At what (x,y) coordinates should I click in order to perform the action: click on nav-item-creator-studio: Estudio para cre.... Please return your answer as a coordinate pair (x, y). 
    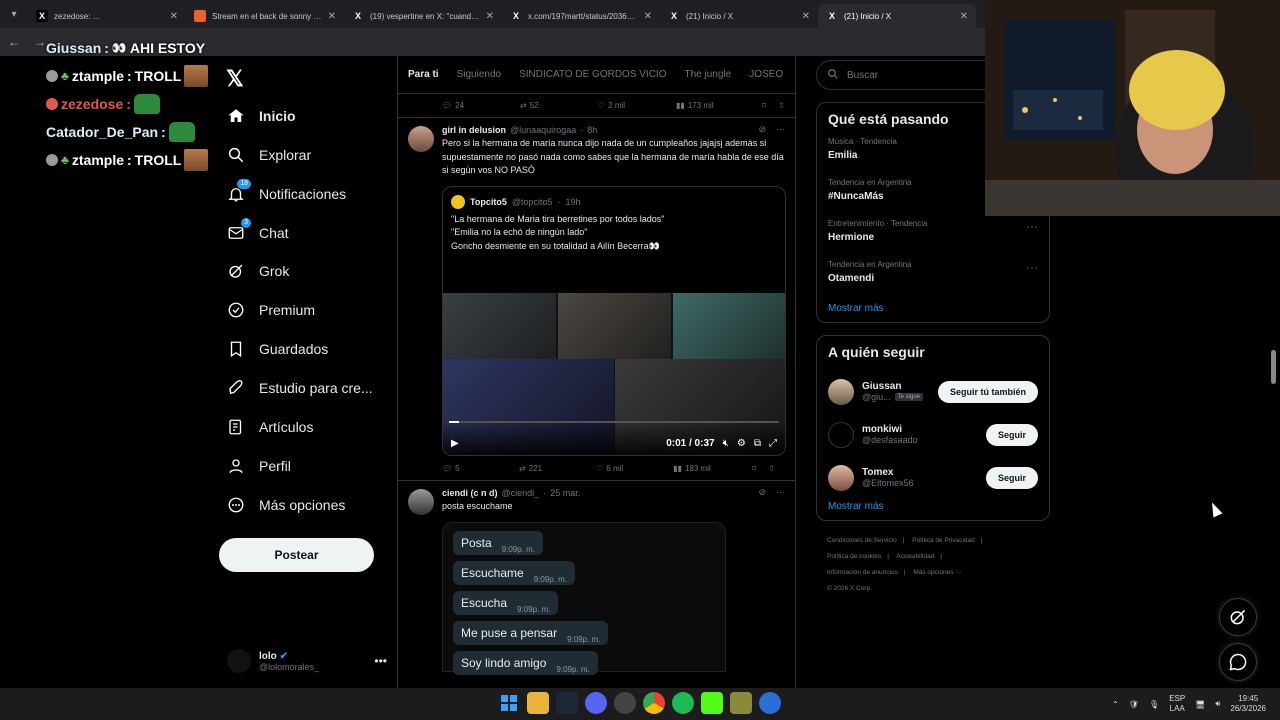
    Looking at the image, I should click on (300, 388).